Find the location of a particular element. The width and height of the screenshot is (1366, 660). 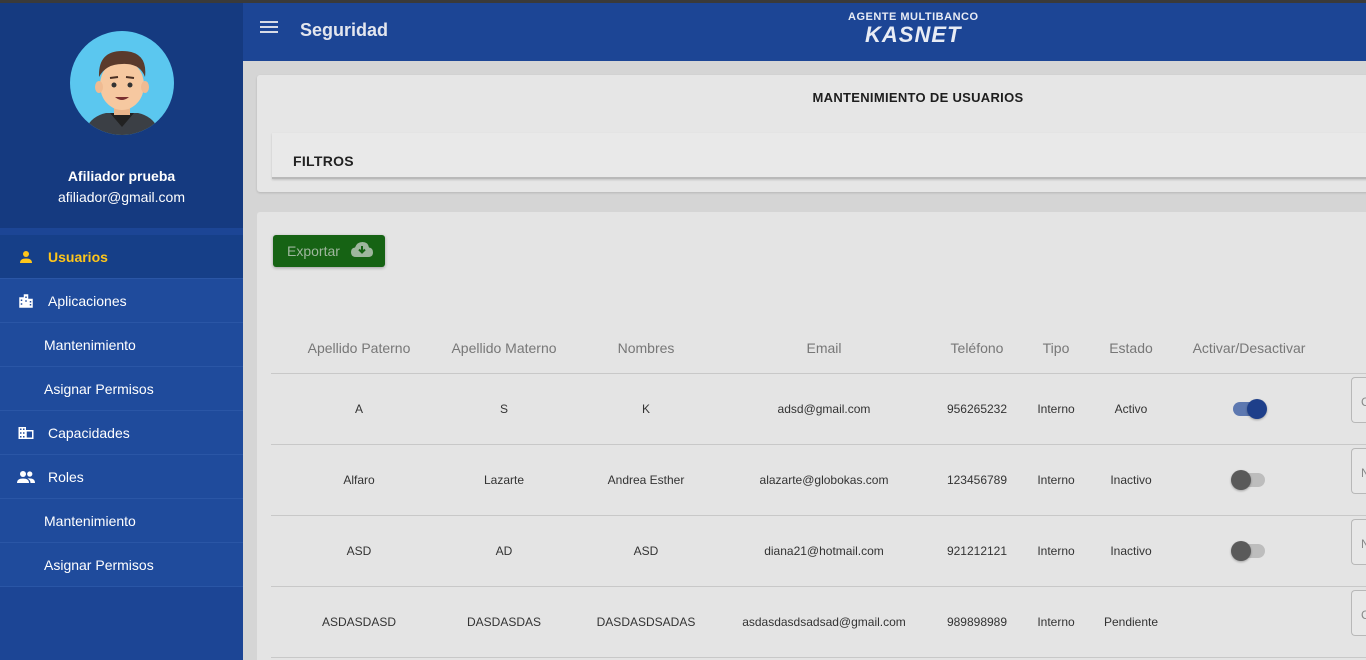

cell-telefono: 956265232 is located at coordinates (977, 409).